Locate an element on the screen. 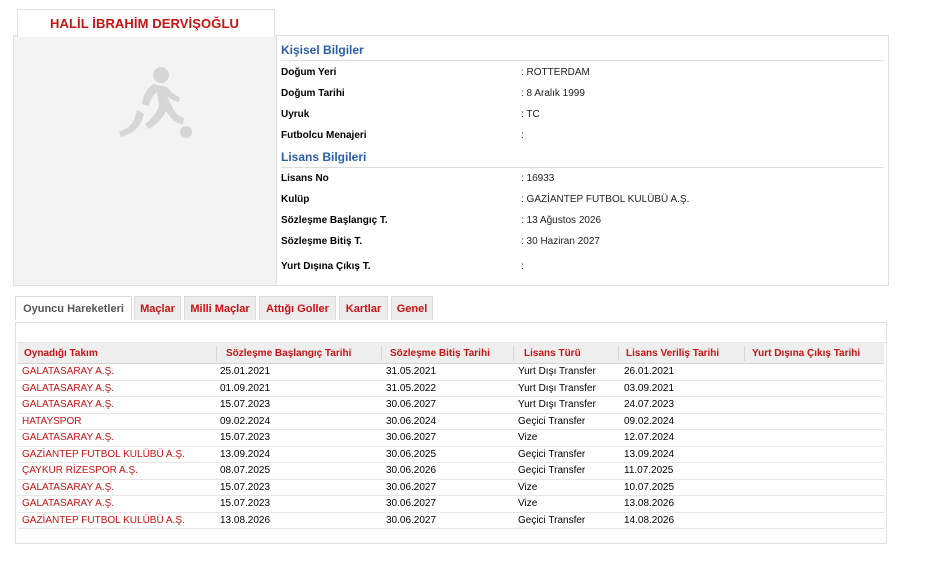 The height and width of the screenshot is (580, 930). personal-row-nationality: Uyruk : TC is located at coordinates (581, 116).